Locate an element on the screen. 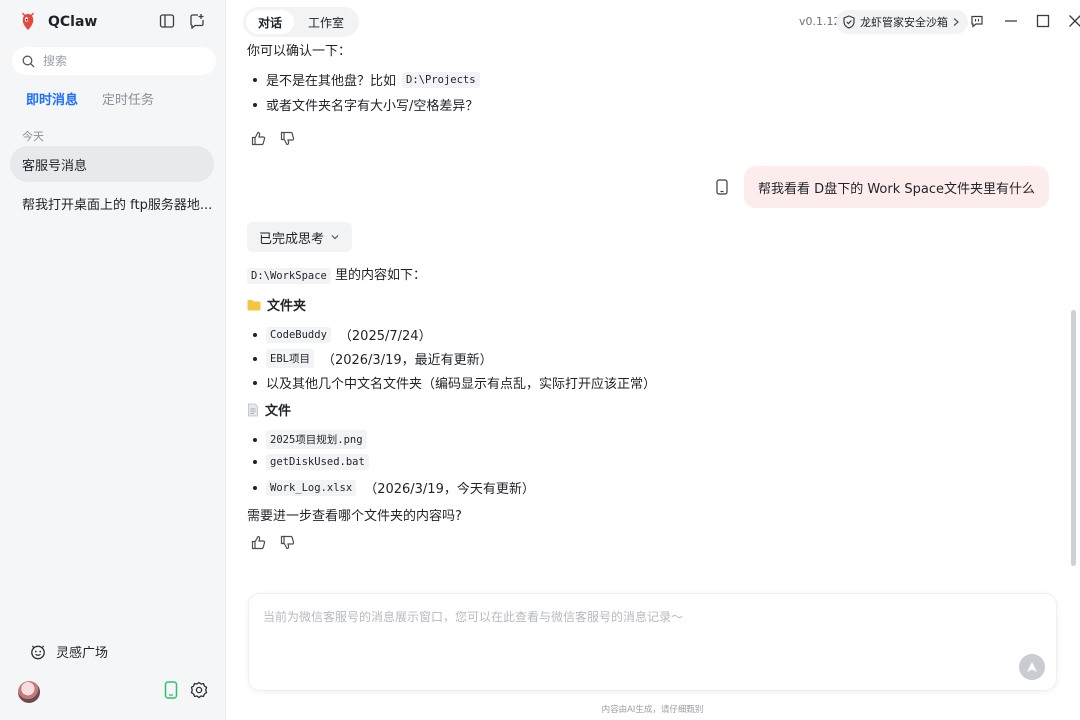 The image size is (1080, 720). avatar is located at coordinates (29, 692).